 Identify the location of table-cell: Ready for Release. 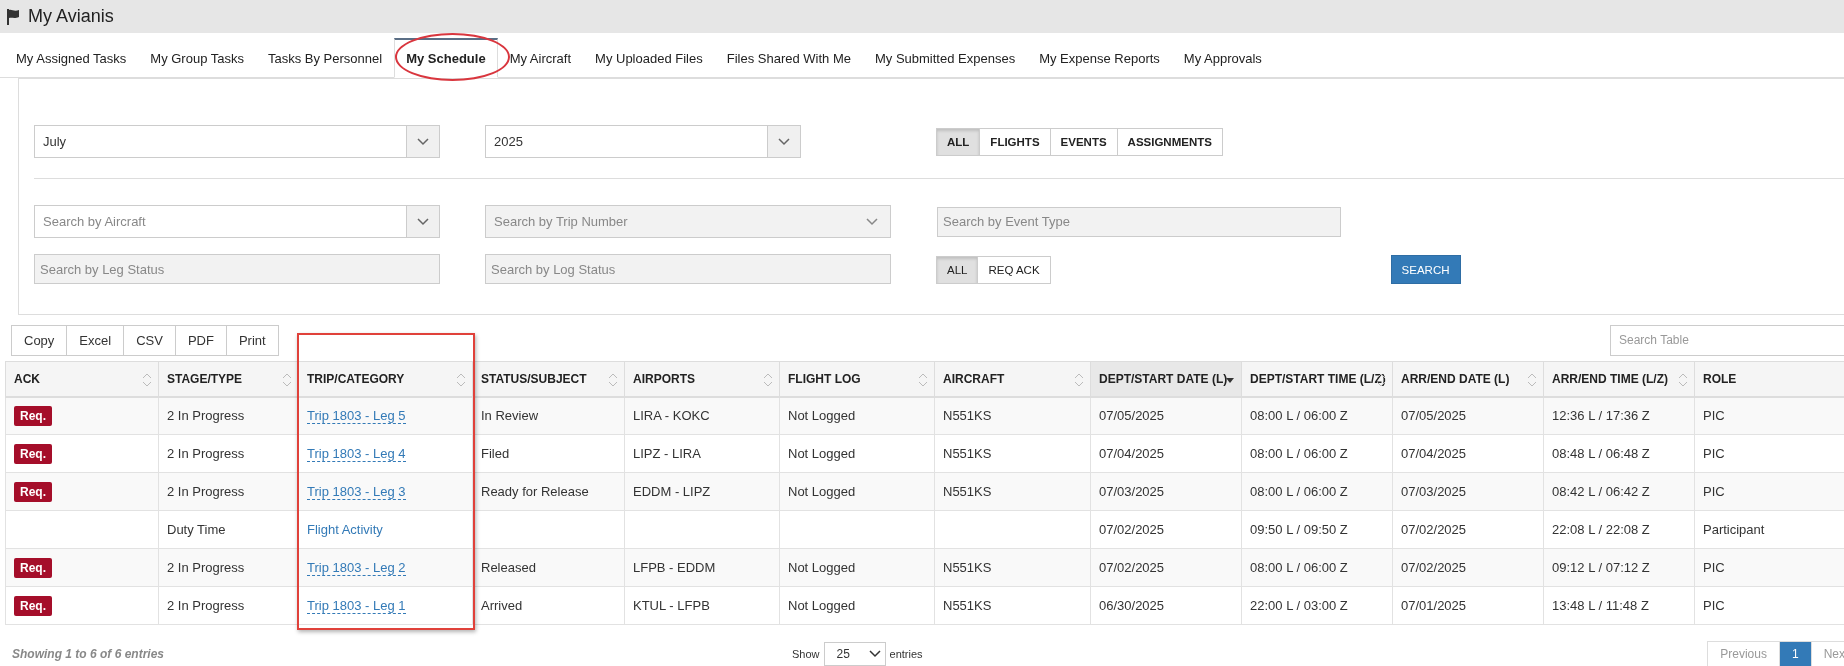
(535, 491).